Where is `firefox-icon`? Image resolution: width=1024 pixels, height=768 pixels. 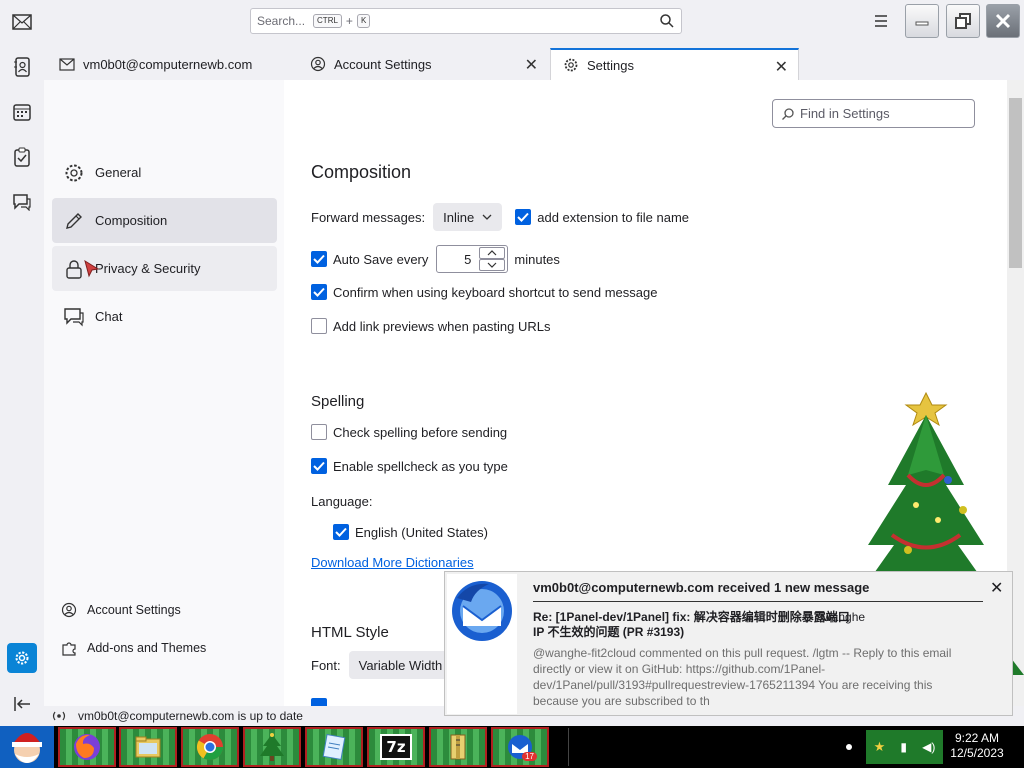 firefox-icon is located at coordinates (87, 747).